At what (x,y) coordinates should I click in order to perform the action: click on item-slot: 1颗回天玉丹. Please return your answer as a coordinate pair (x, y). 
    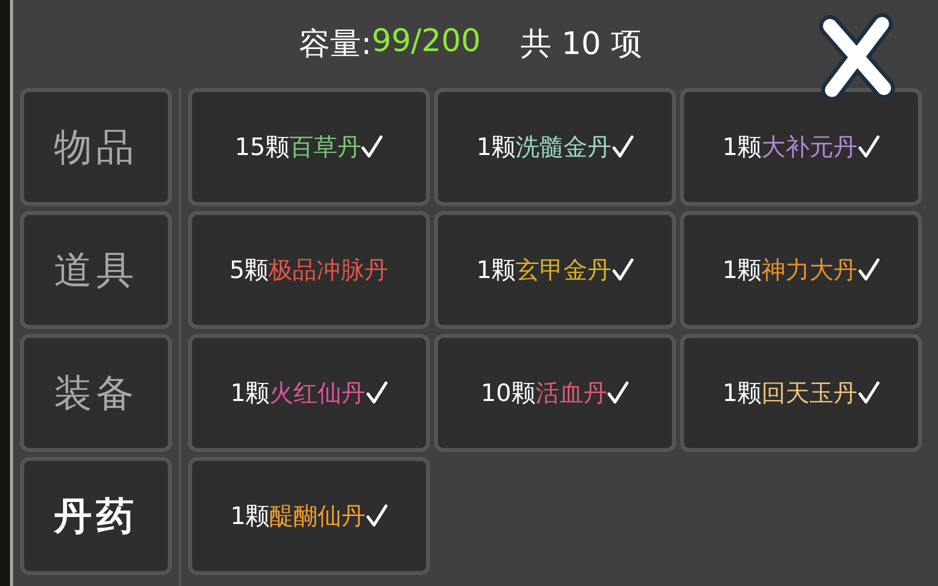
    Looking at the image, I should click on (801, 393).